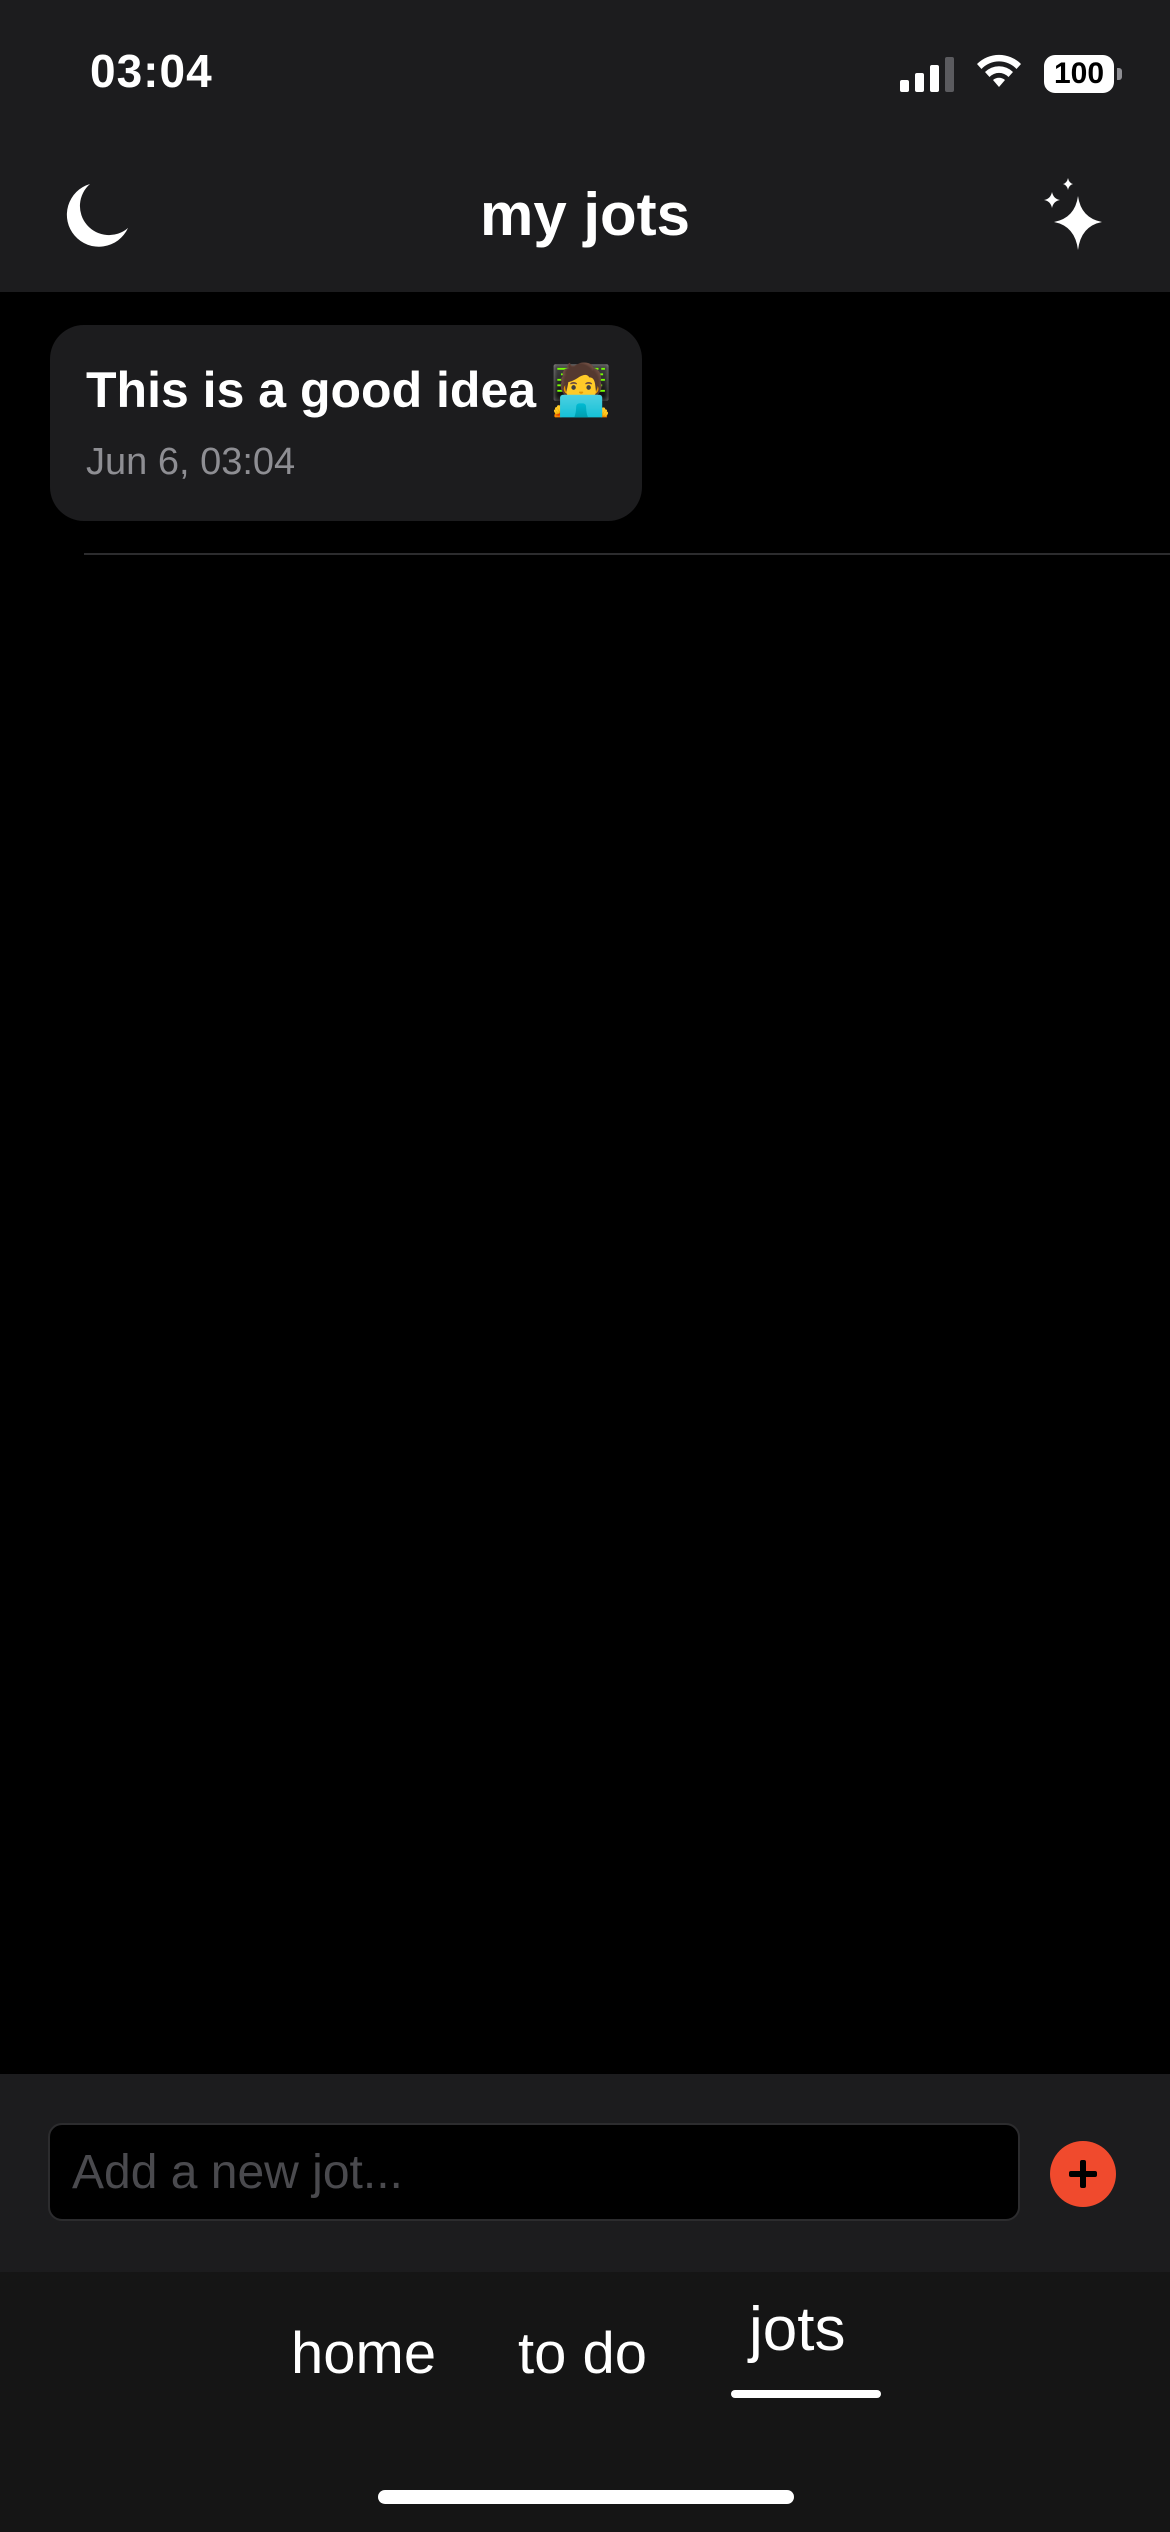 The image size is (1170, 2532). I want to click on tab-todo: to do, so click(582, 2353).